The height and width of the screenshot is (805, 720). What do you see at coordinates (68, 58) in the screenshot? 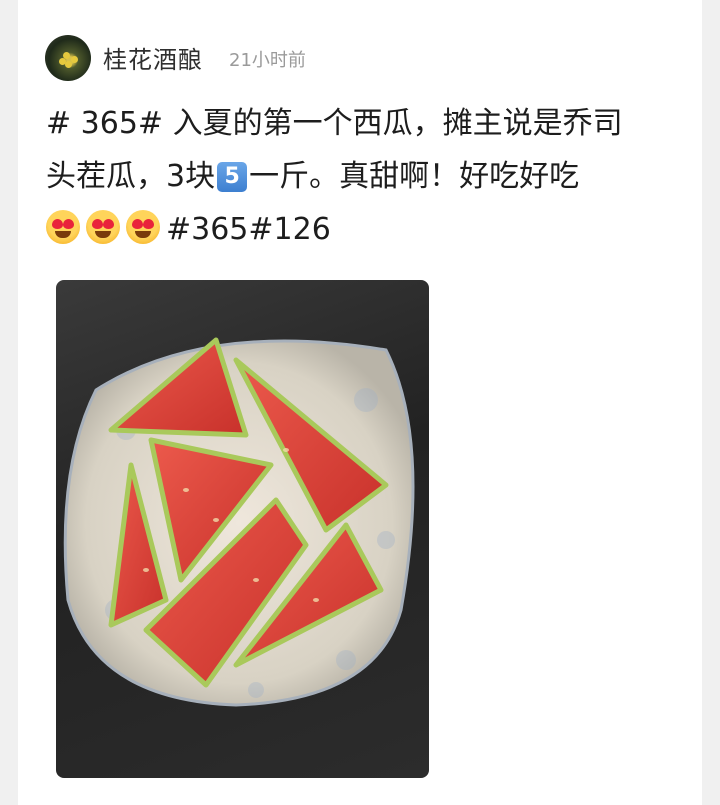
I see `avatar` at bounding box center [68, 58].